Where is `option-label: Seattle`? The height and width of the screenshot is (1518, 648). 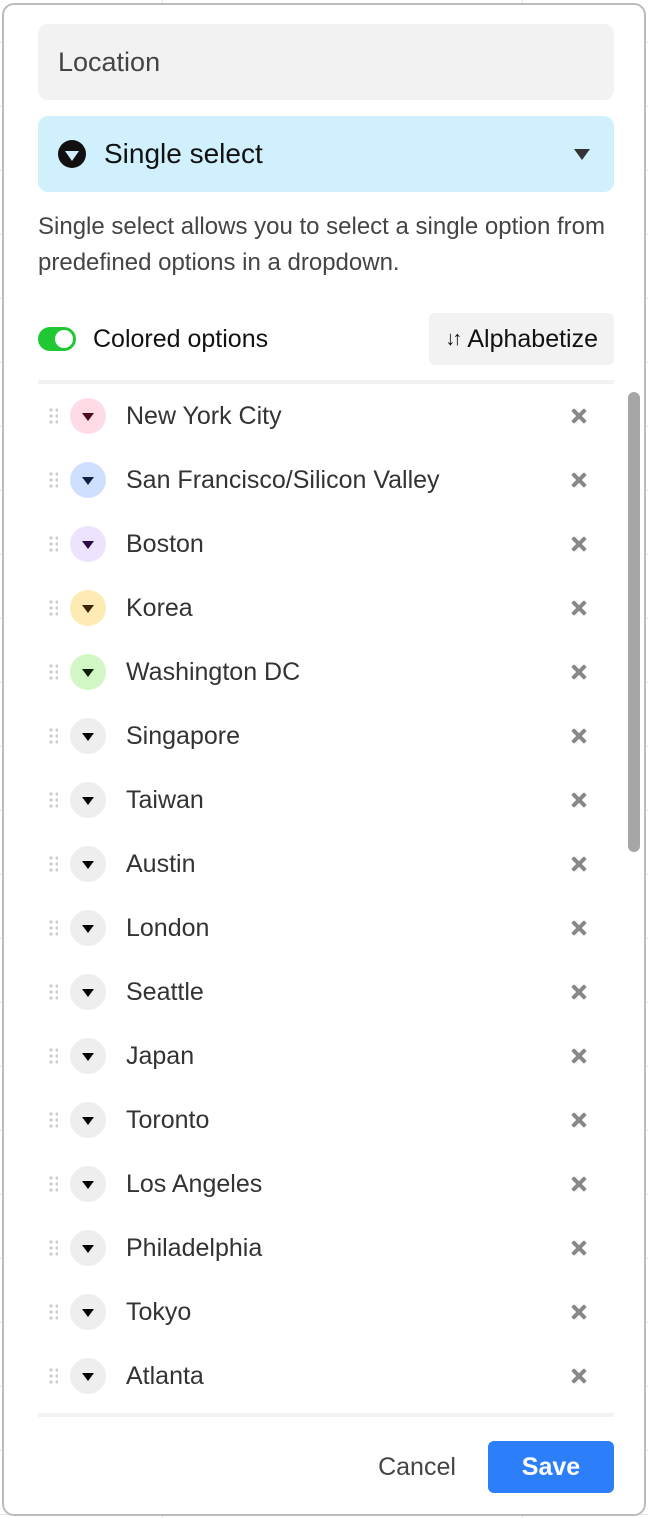 option-label: Seattle is located at coordinates (345, 992).